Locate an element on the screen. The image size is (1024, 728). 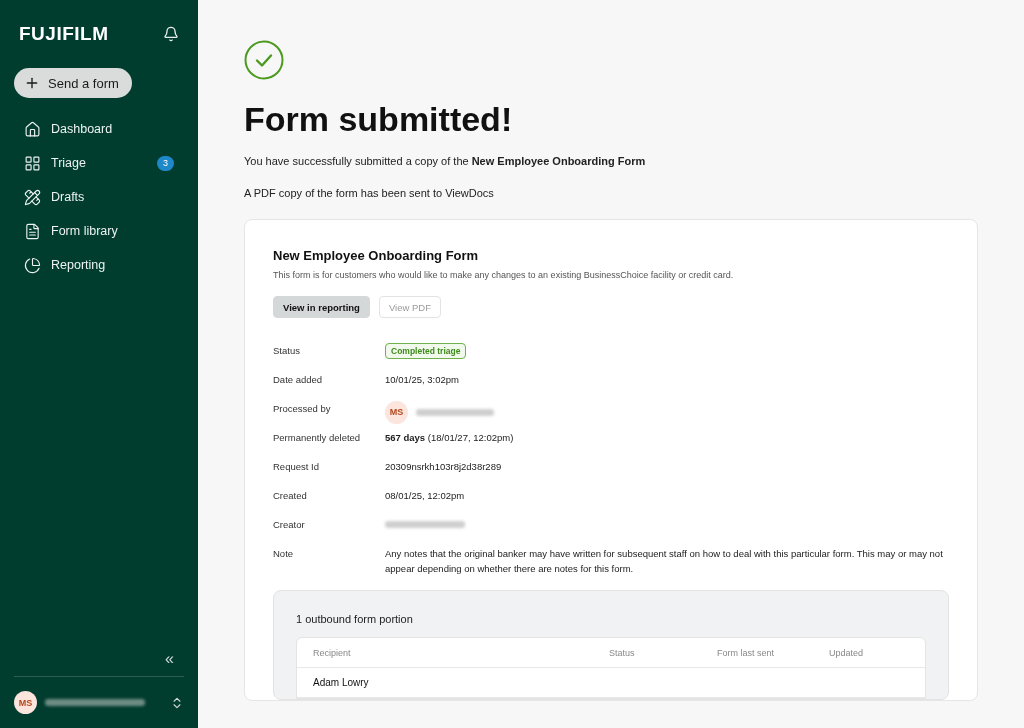
nav-item: Reporting is located at coordinates (99, 265).